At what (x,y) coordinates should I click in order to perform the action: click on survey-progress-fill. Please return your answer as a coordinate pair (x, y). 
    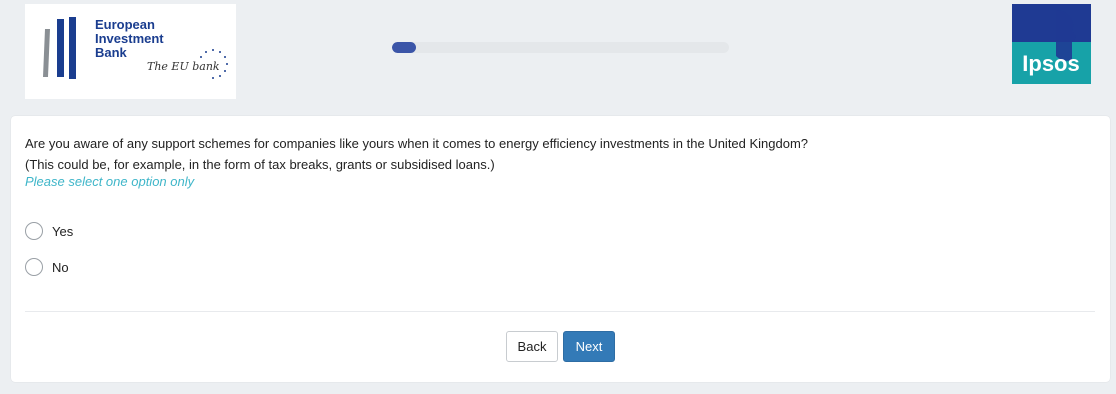
    Looking at the image, I should click on (404, 47).